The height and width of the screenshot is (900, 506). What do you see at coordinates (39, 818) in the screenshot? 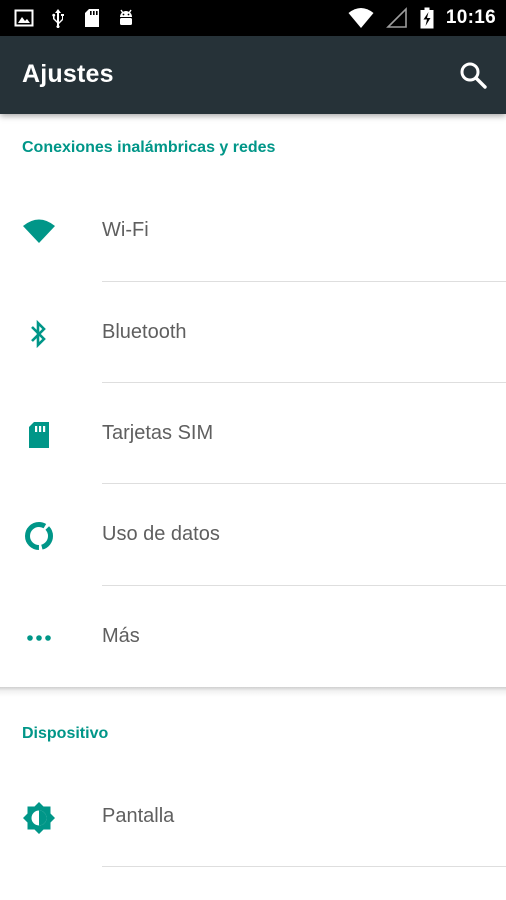
I see `brightness-icon` at bounding box center [39, 818].